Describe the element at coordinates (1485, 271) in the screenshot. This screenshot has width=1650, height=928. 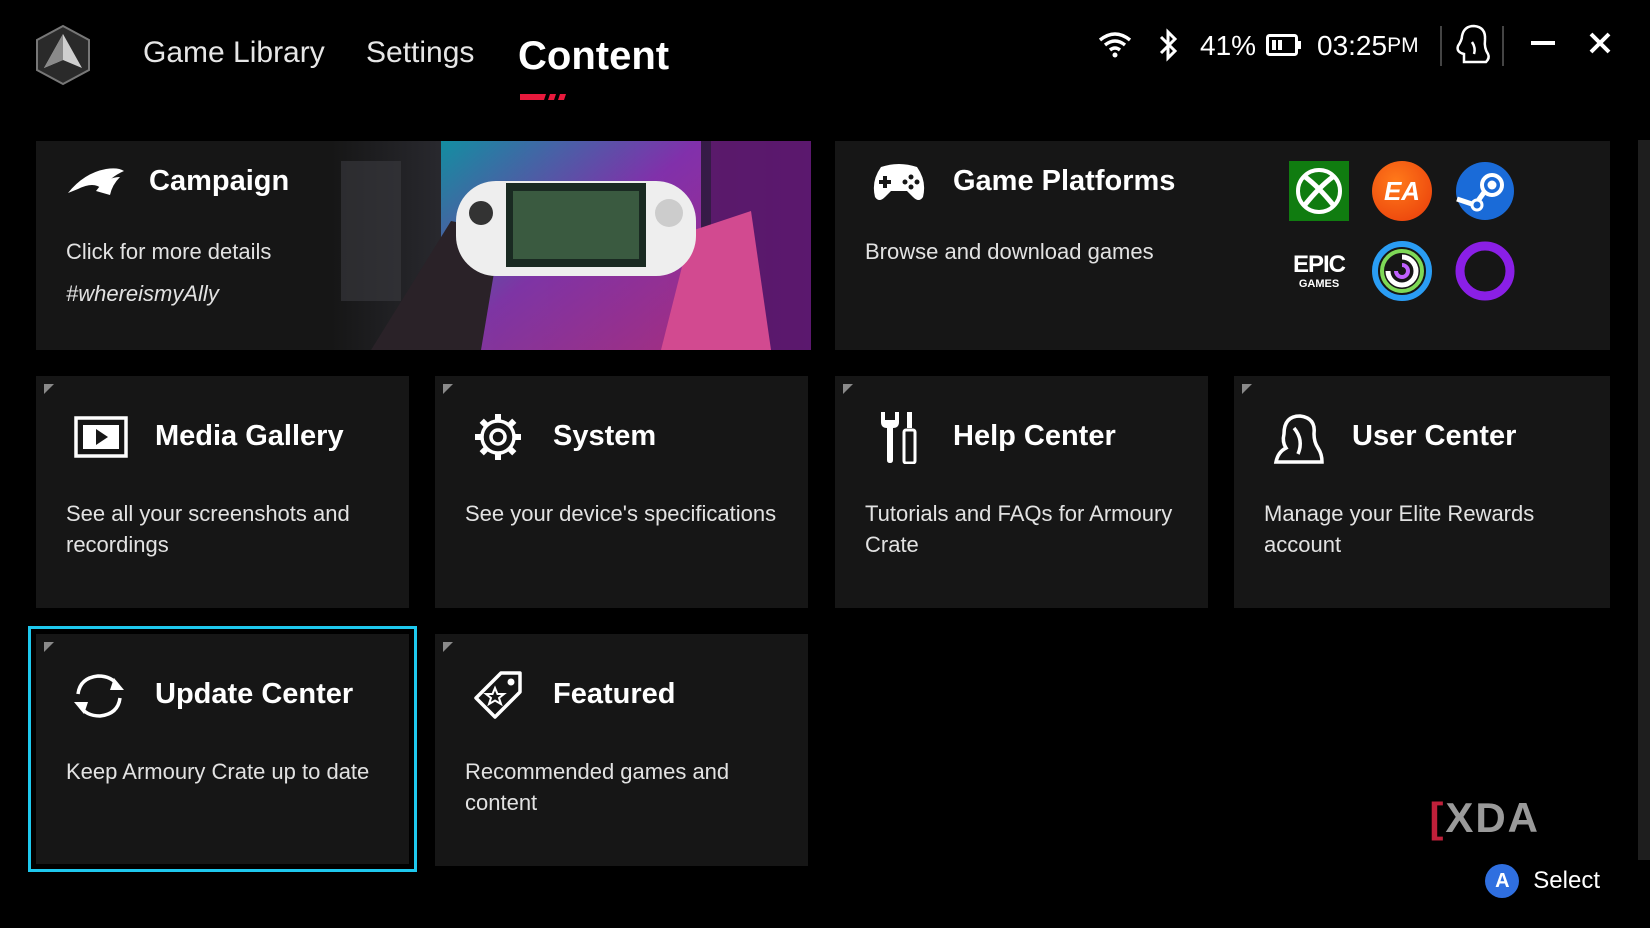
I see `gog-logo-icon` at that location.